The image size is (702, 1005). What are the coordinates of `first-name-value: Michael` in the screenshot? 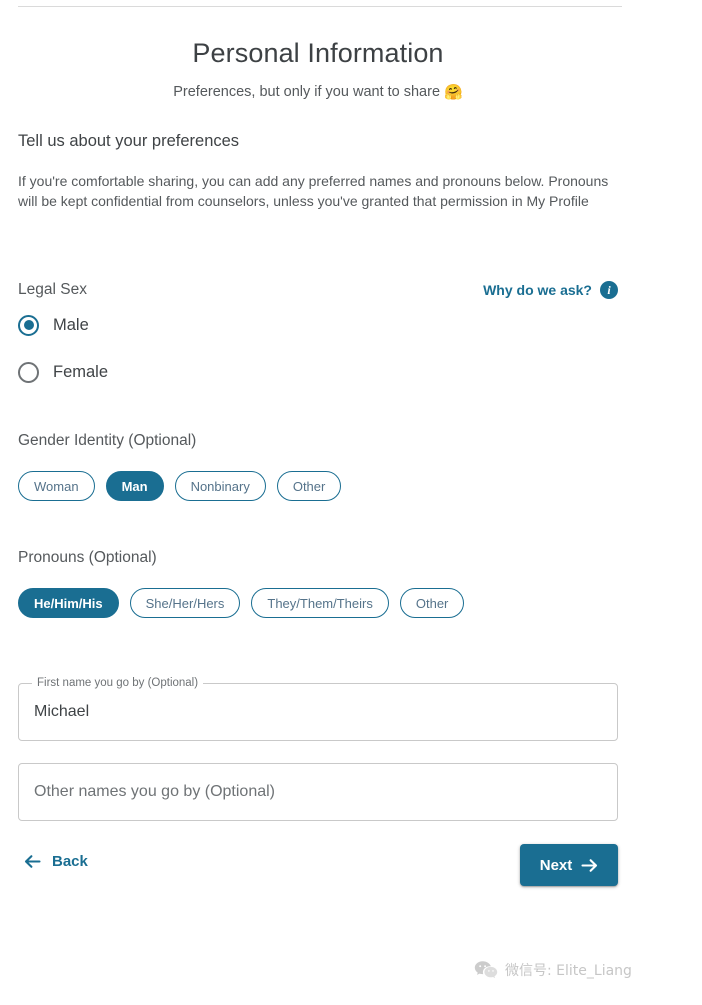 It's located at (62, 711).